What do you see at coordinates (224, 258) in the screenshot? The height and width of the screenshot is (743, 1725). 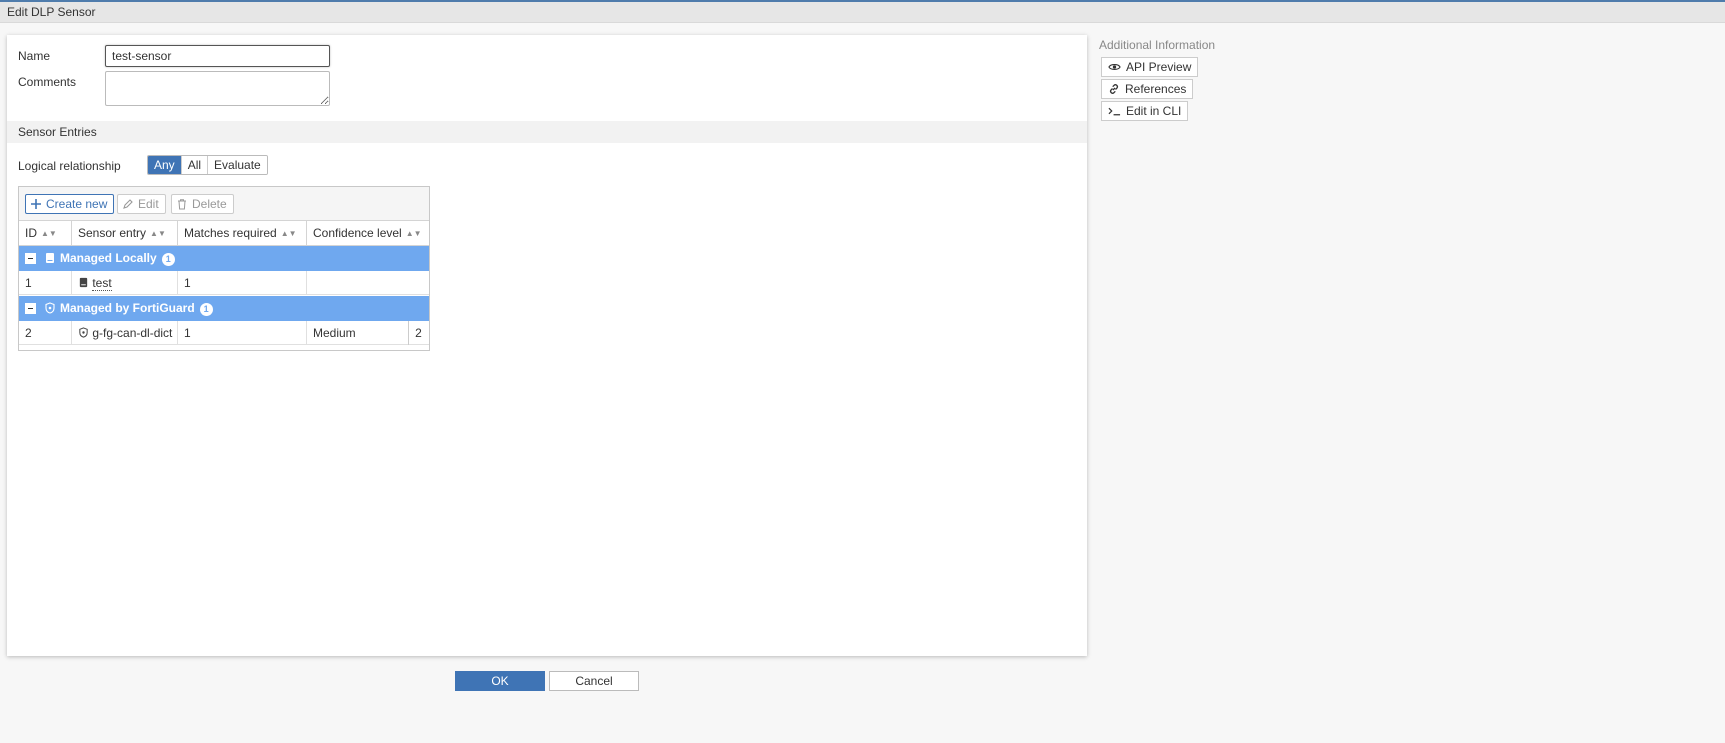 I see `group-row-managed-locally: Managed Locally 1` at bounding box center [224, 258].